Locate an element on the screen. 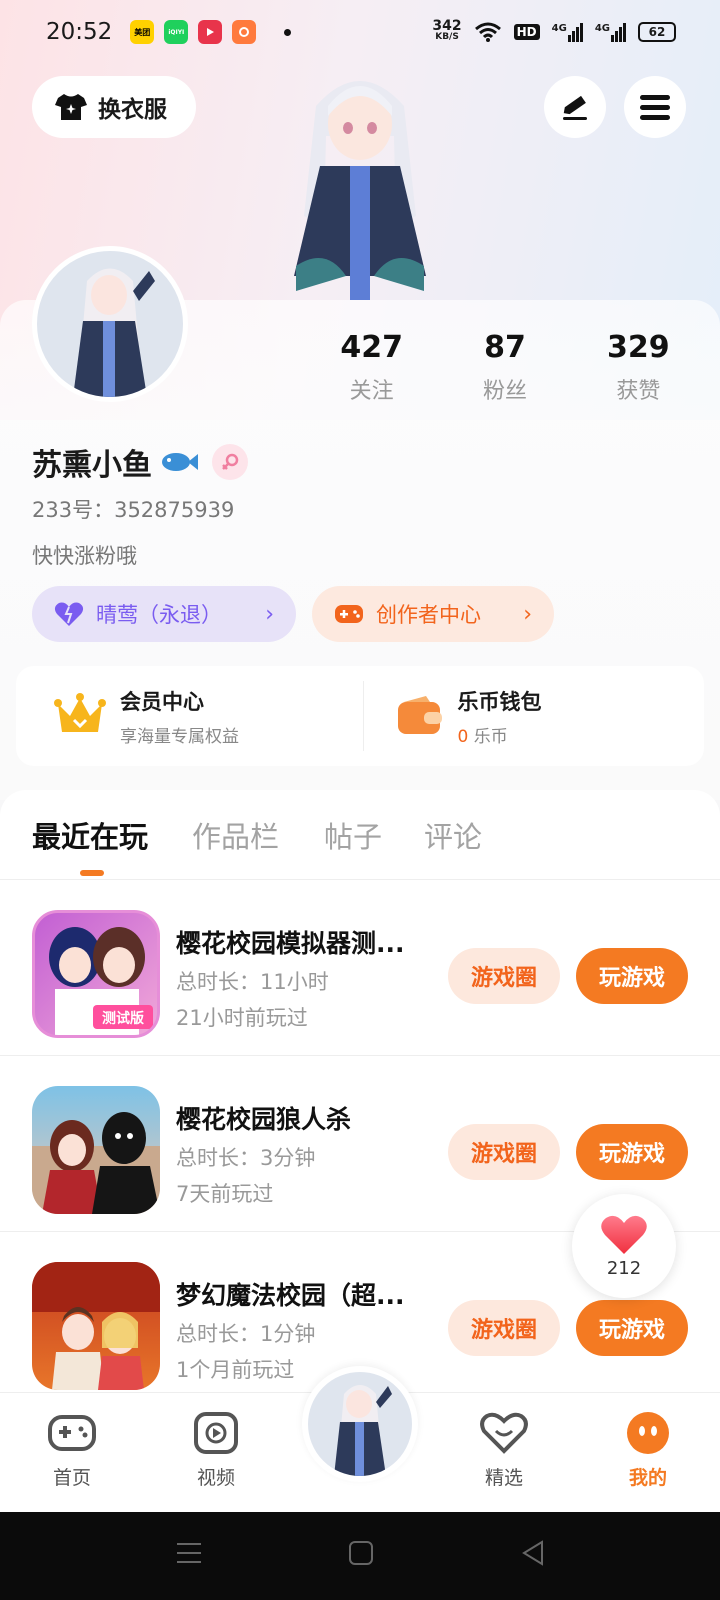 Image resolution: width=720 pixels, height=1600 pixels. home-icon is located at coordinates (361, 1553).